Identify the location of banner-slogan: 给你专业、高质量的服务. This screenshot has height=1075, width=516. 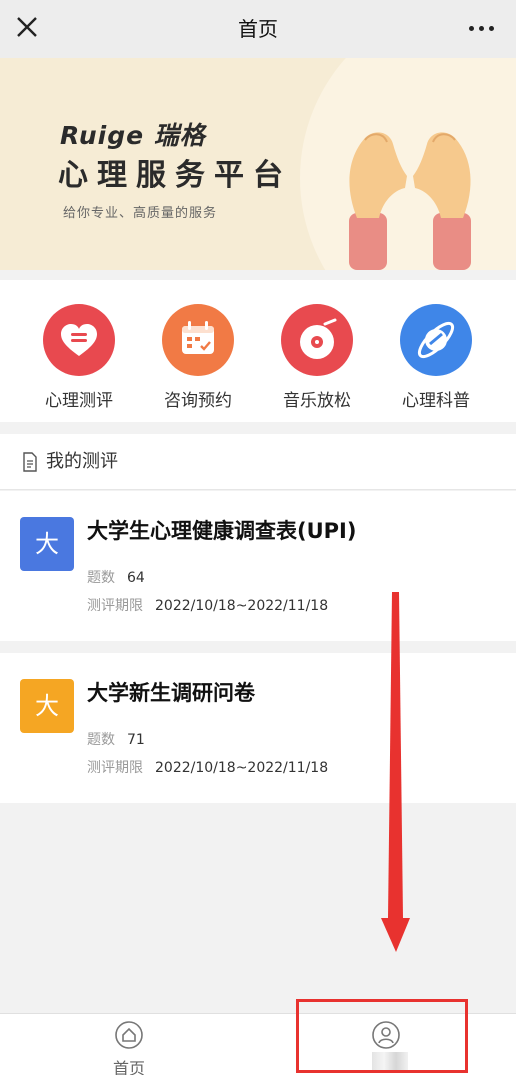
(140, 213).